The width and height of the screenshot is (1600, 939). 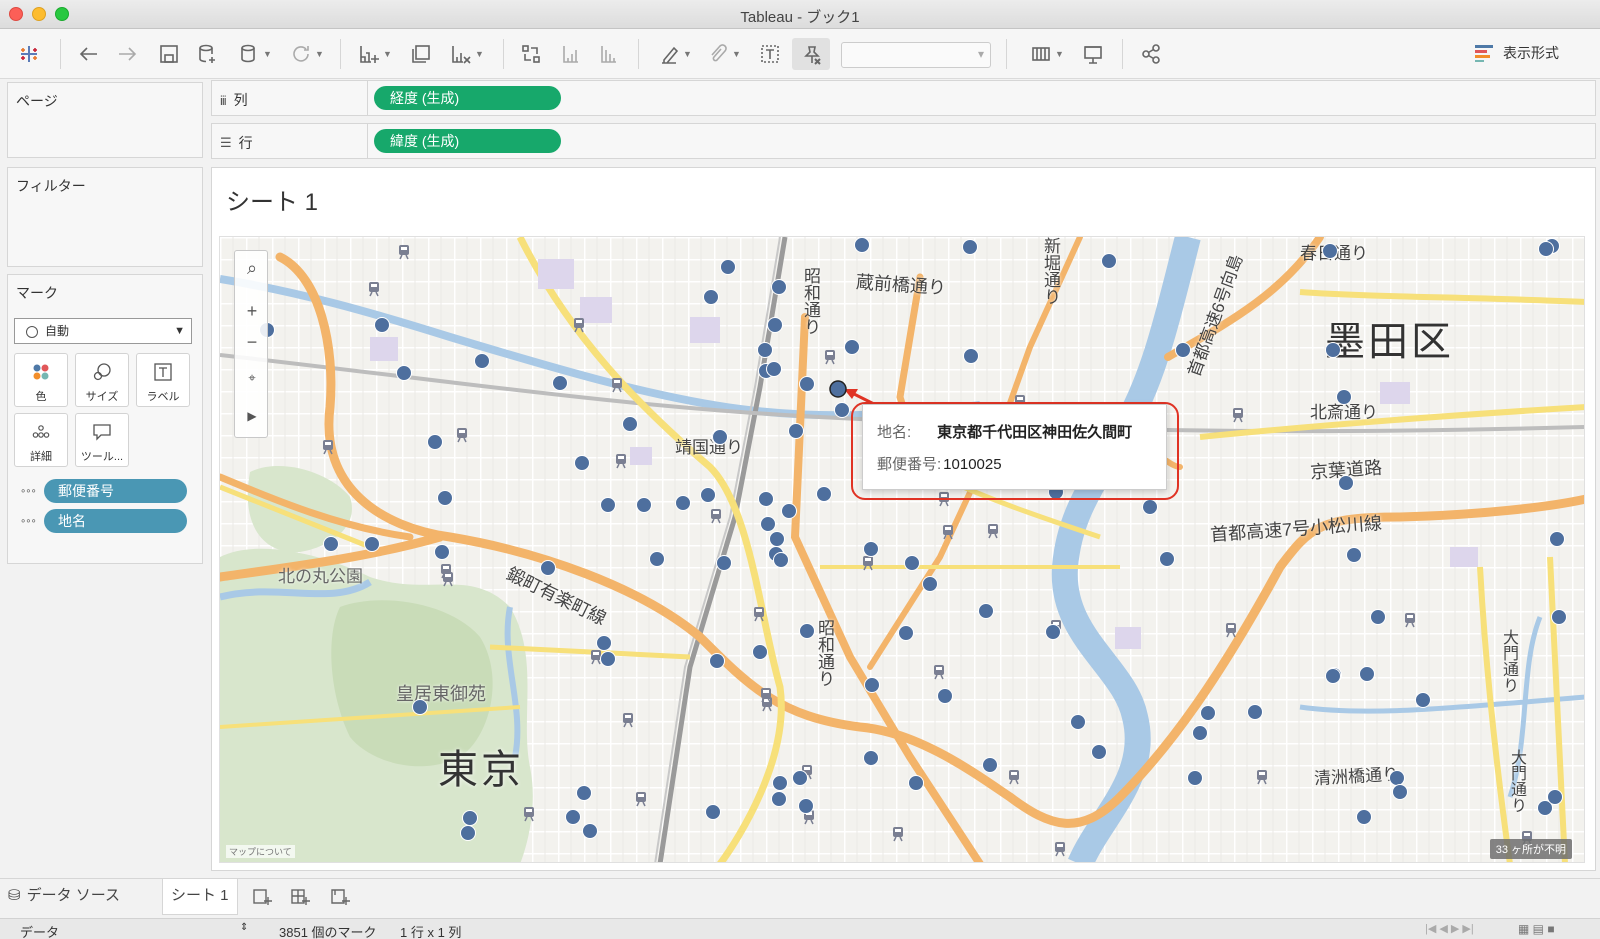 I want to click on swap-rows-columns-icon, so click(x=531, y=54).